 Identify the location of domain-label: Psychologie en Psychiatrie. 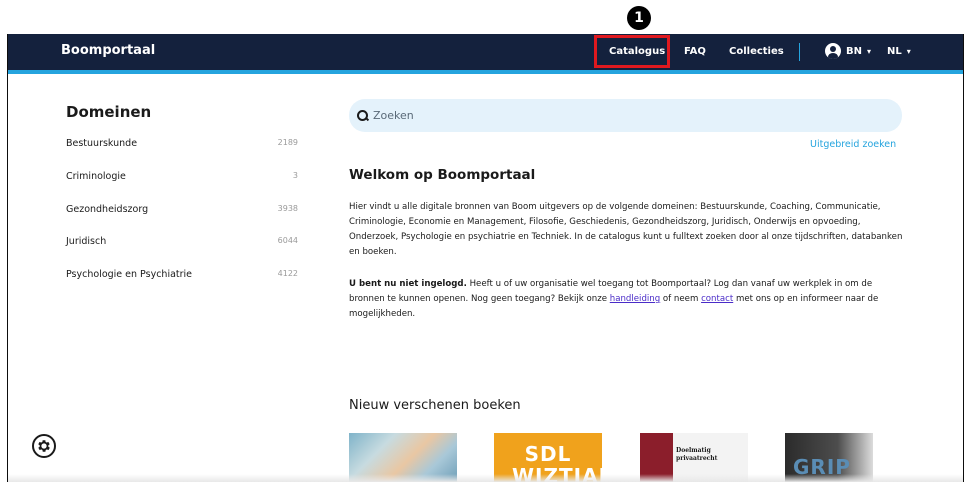
(129, 274).